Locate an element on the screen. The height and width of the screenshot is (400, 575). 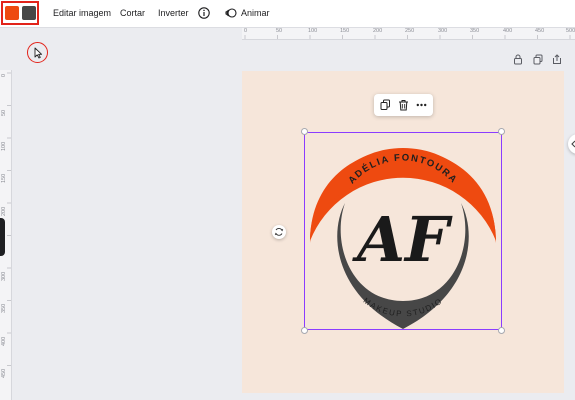
animate-button: Animar is located at coordinates (255, 13).